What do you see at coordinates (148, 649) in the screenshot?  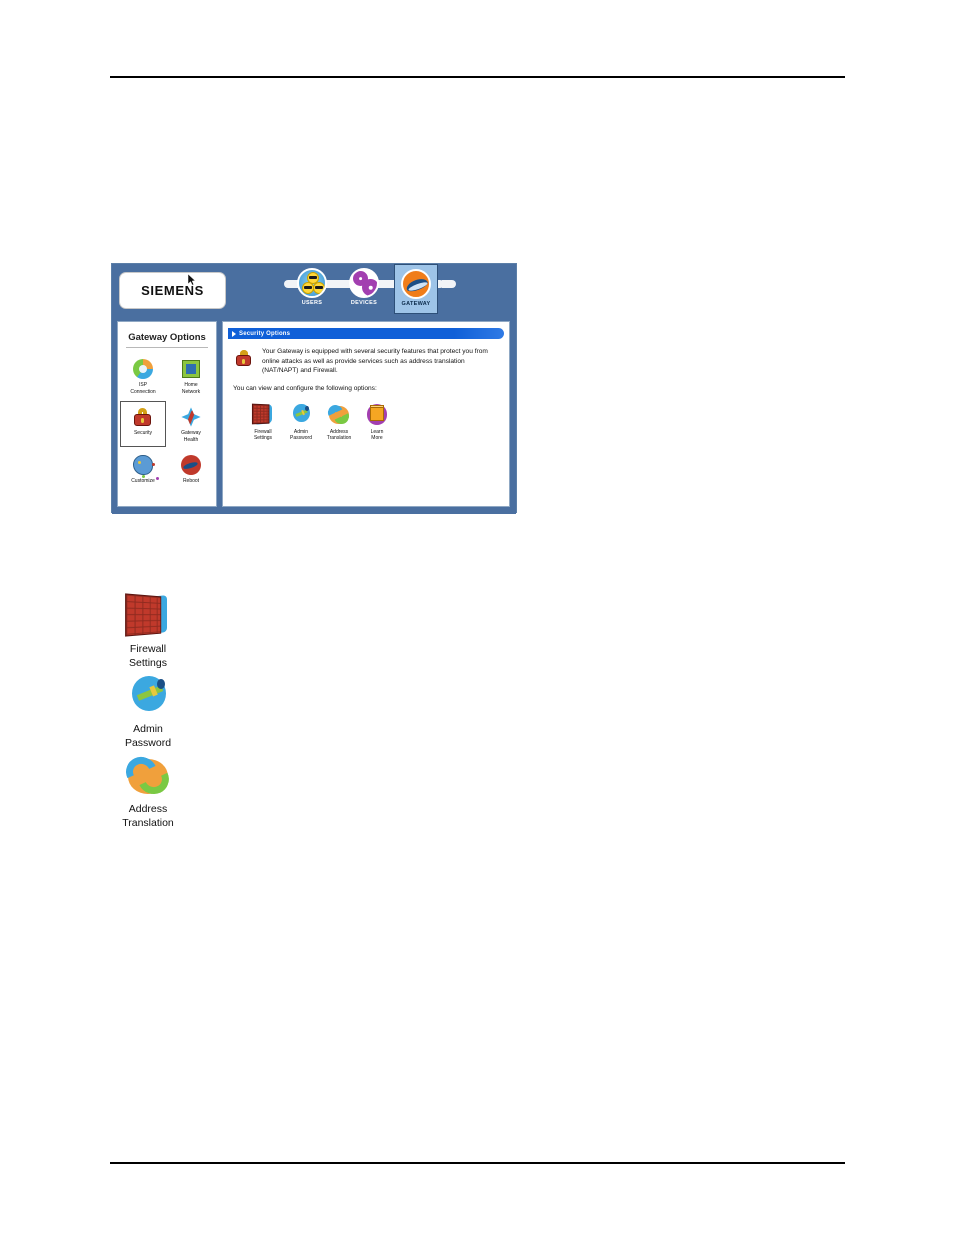 I see `callout-label: Firewall` at bounding box center [148, 649].